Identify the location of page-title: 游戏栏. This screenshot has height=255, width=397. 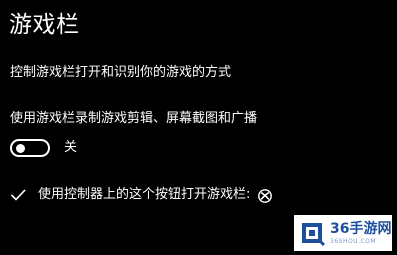
(44, 25).